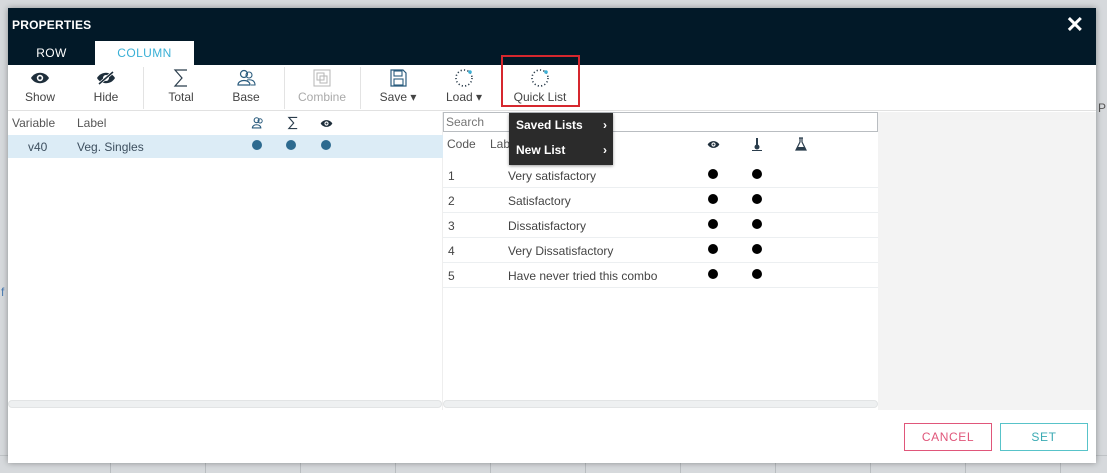 The height and width of the screenshot is (473, 1107). What do you see at coordinates (987, 261) in the screenshot?
I see `empty-panel` at bounding box center [987, 261].